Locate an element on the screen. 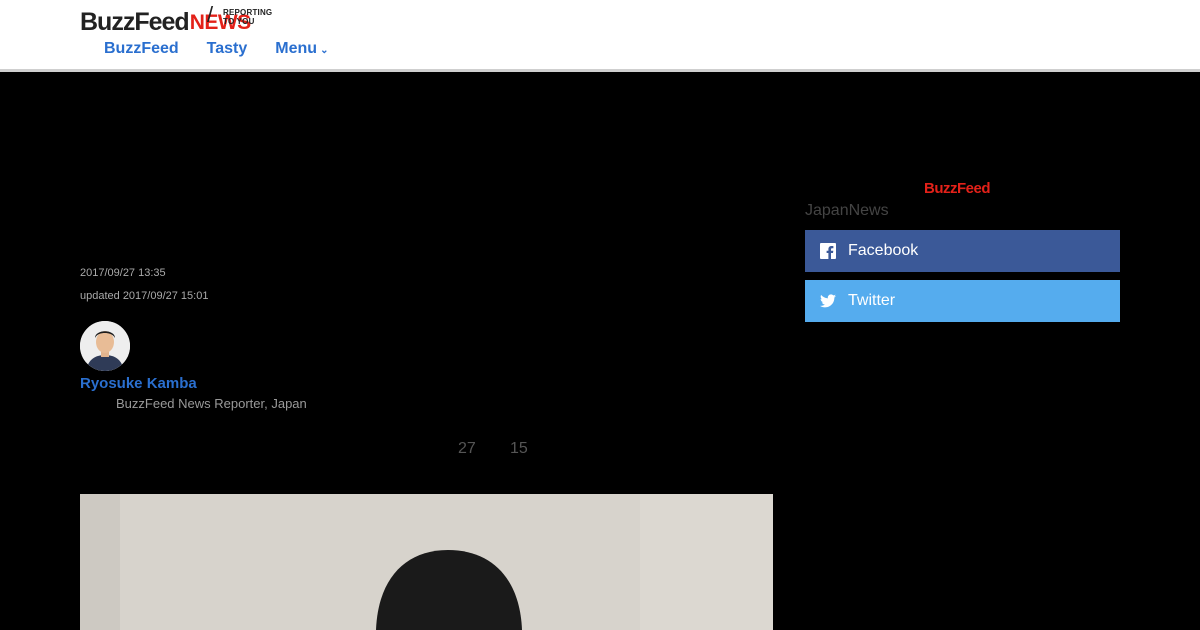  comment-count: 15 is located at coordinates (519, 448).